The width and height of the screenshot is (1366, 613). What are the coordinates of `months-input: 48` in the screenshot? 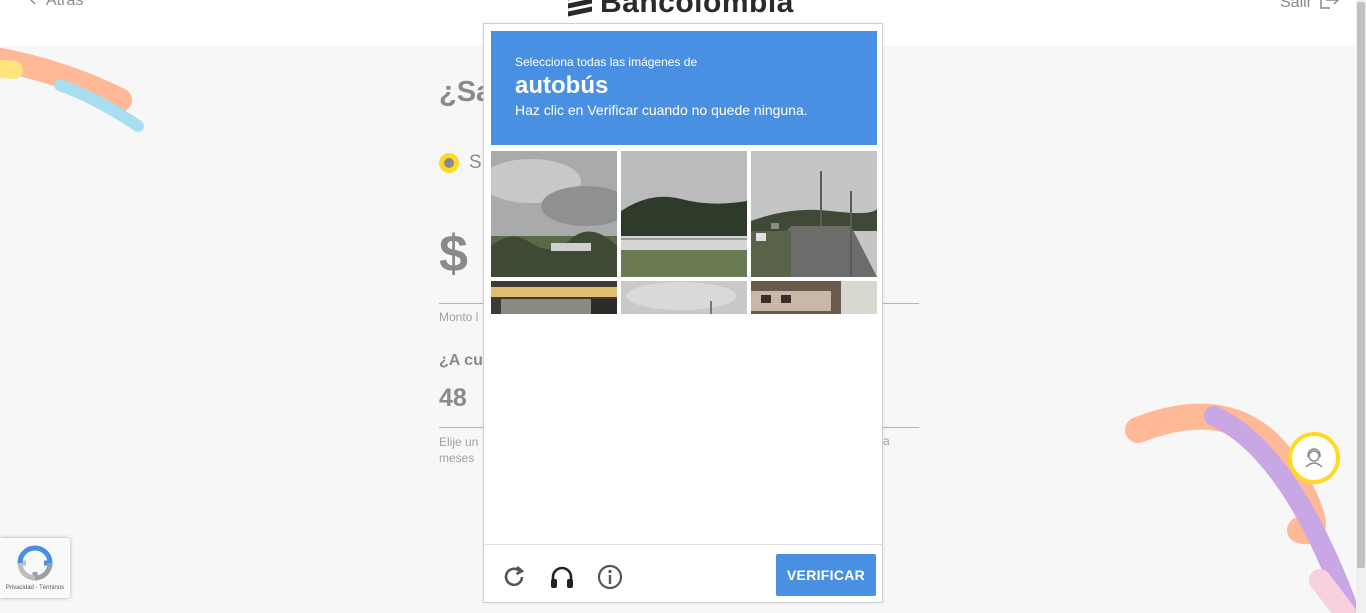 It's located at (453, 398).